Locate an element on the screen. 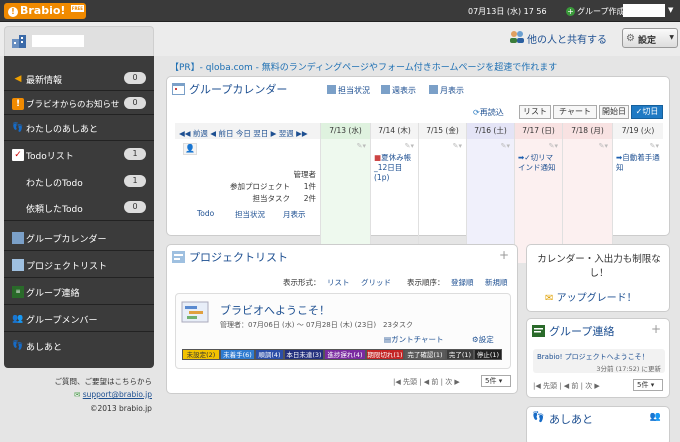  group-tab is located at coordinates (79, 41).